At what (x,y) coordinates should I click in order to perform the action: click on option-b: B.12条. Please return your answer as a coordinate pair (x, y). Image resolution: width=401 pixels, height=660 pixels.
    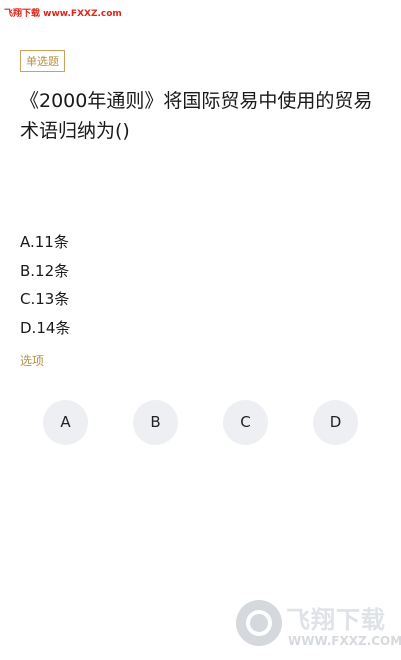
    Looking at the image, I should click on (45, 270).